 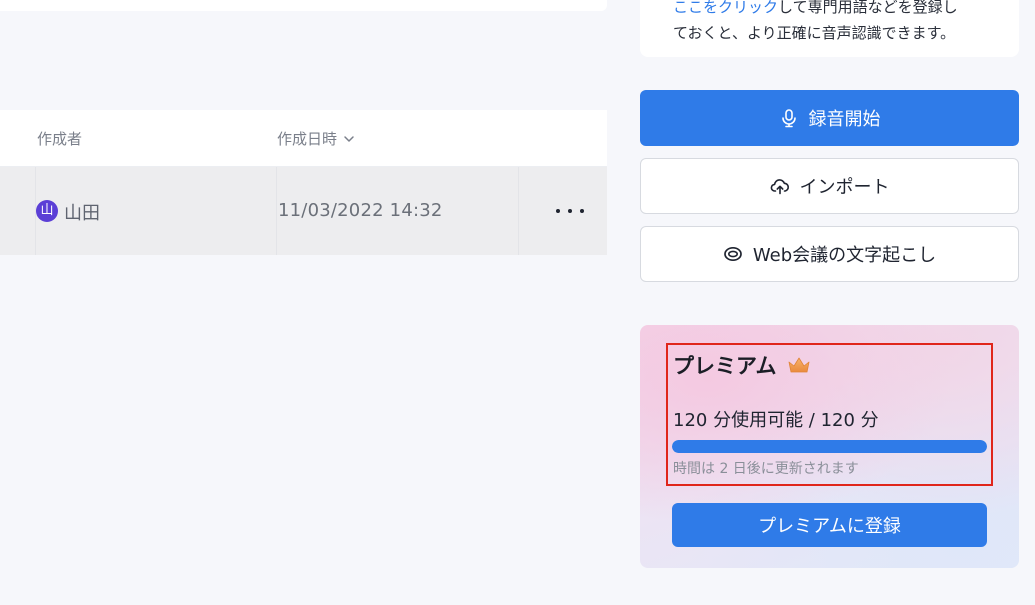 I want to click on renewal-text: 時間は 2 日後に更新されます, so click(x=766, y=469).